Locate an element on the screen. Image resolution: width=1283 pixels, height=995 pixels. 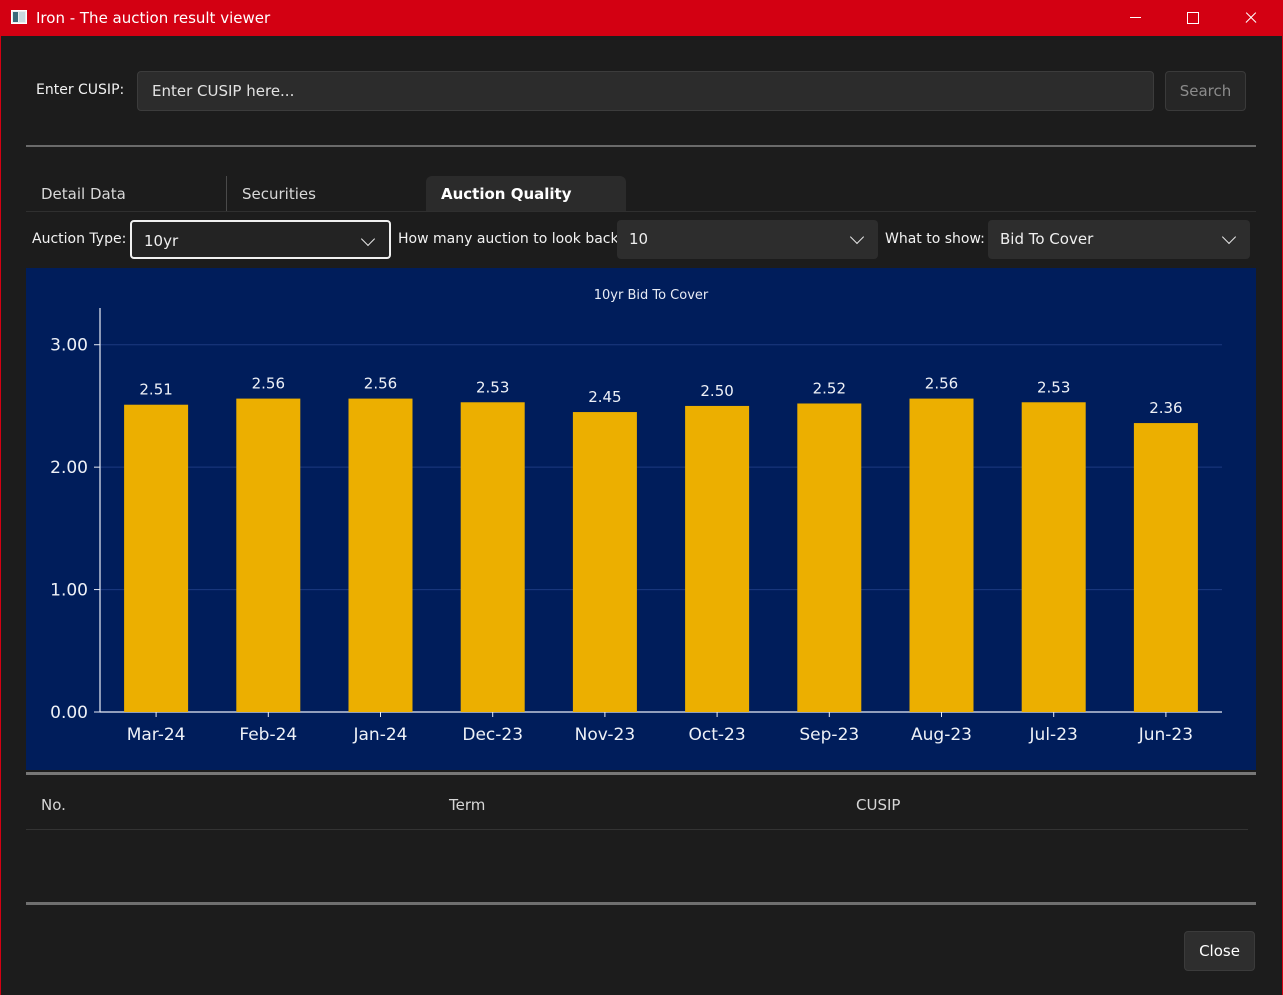
column-header-term: Term is located at coordinates (467, 805).